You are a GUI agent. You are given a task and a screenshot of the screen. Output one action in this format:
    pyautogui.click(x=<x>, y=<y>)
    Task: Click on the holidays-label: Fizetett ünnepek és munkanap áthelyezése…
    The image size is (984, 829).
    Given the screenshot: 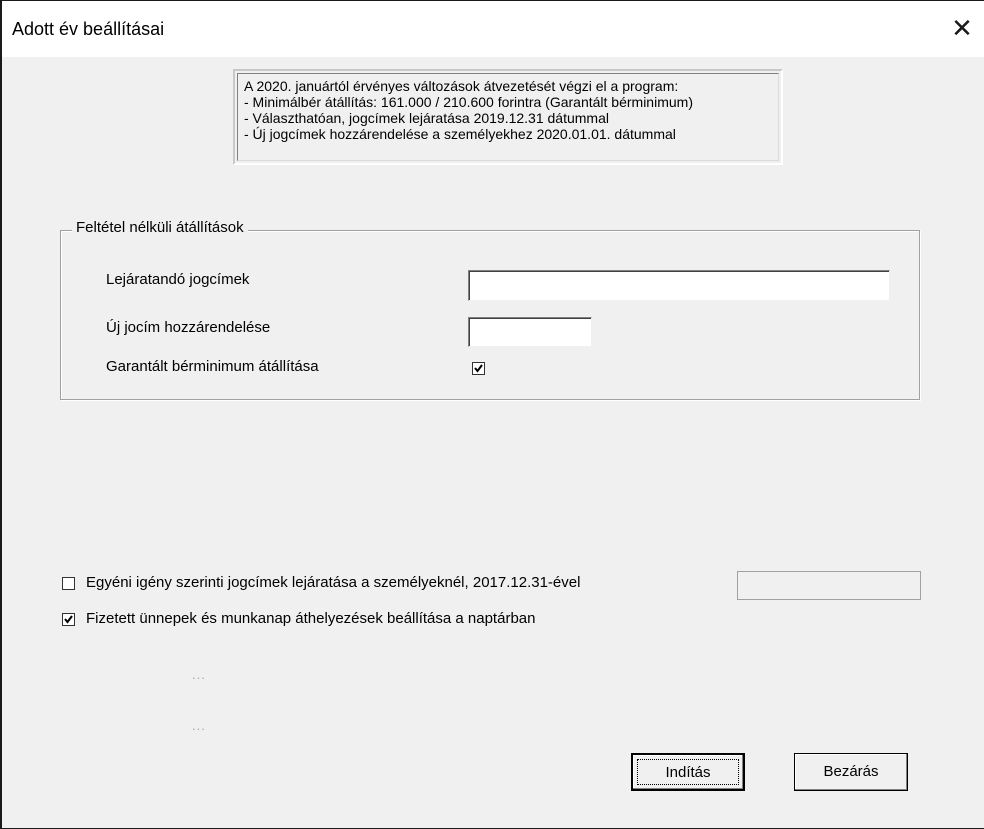 What is the action you would take?
    pyautogui.click(x=311, y=618)
    